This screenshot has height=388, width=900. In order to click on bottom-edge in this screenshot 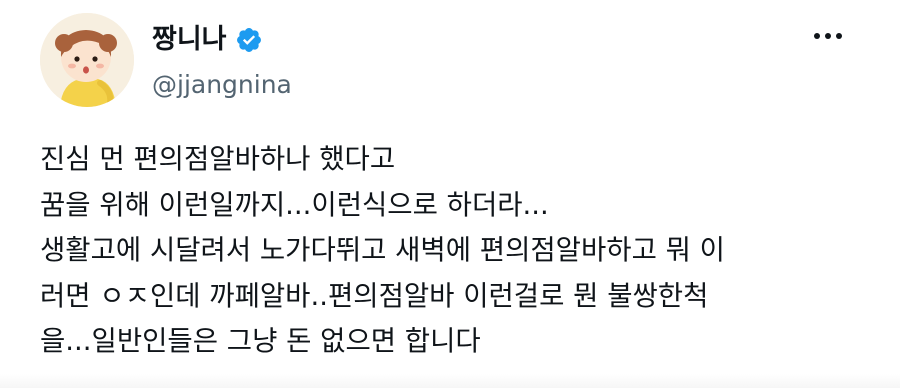, I will do `click(450, 381)`.